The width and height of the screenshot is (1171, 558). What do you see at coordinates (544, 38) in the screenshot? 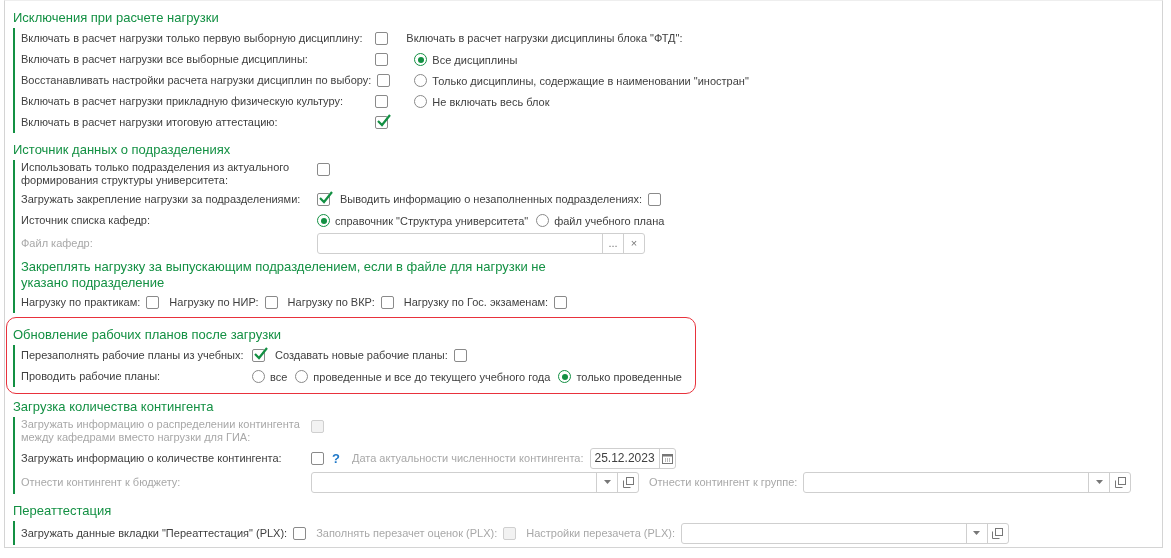
I see `group-label: Включать в расчет нагрузки дисциплины блока "ФТД":` at bounding box center [544, 38].